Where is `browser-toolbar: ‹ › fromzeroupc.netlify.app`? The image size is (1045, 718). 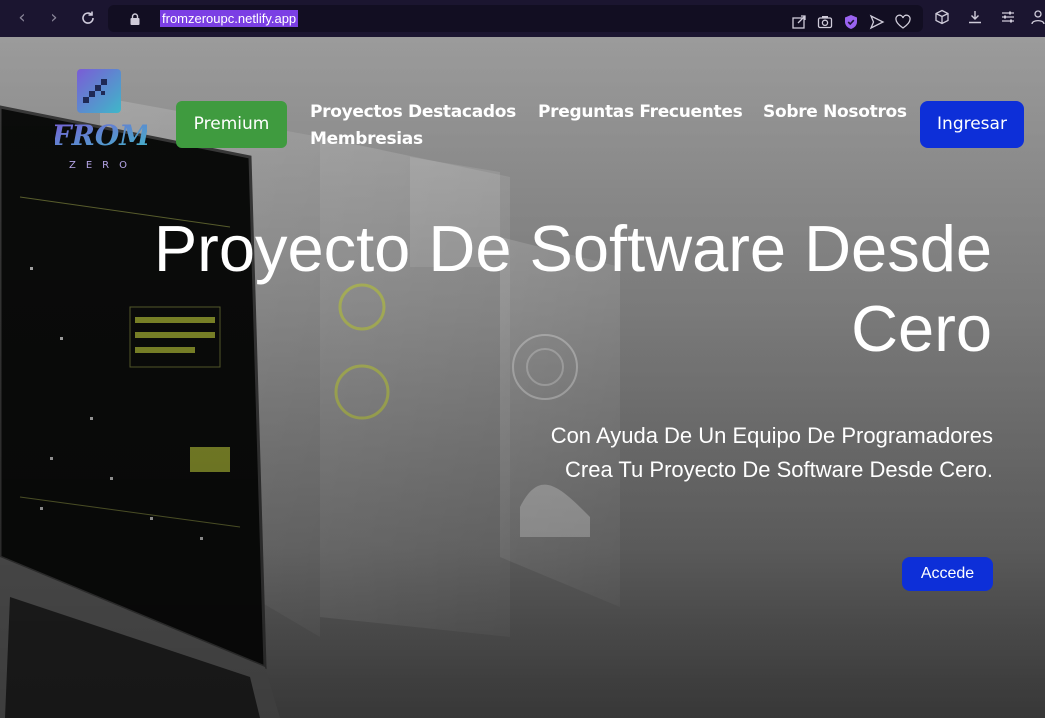
browser-toolbar: ‹ › fromzeroupc.netlify.app is located at coordinates (522, 18).